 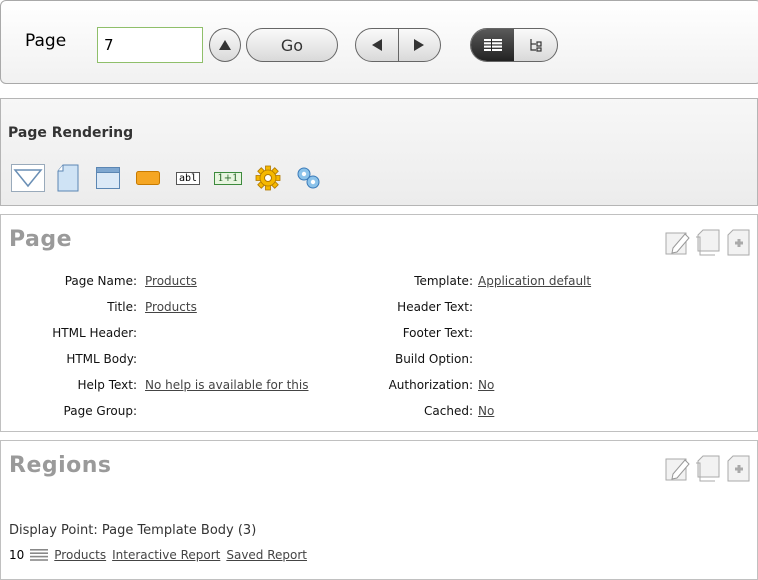 I want to click on edit-page-button, so click(x=678, y=243).